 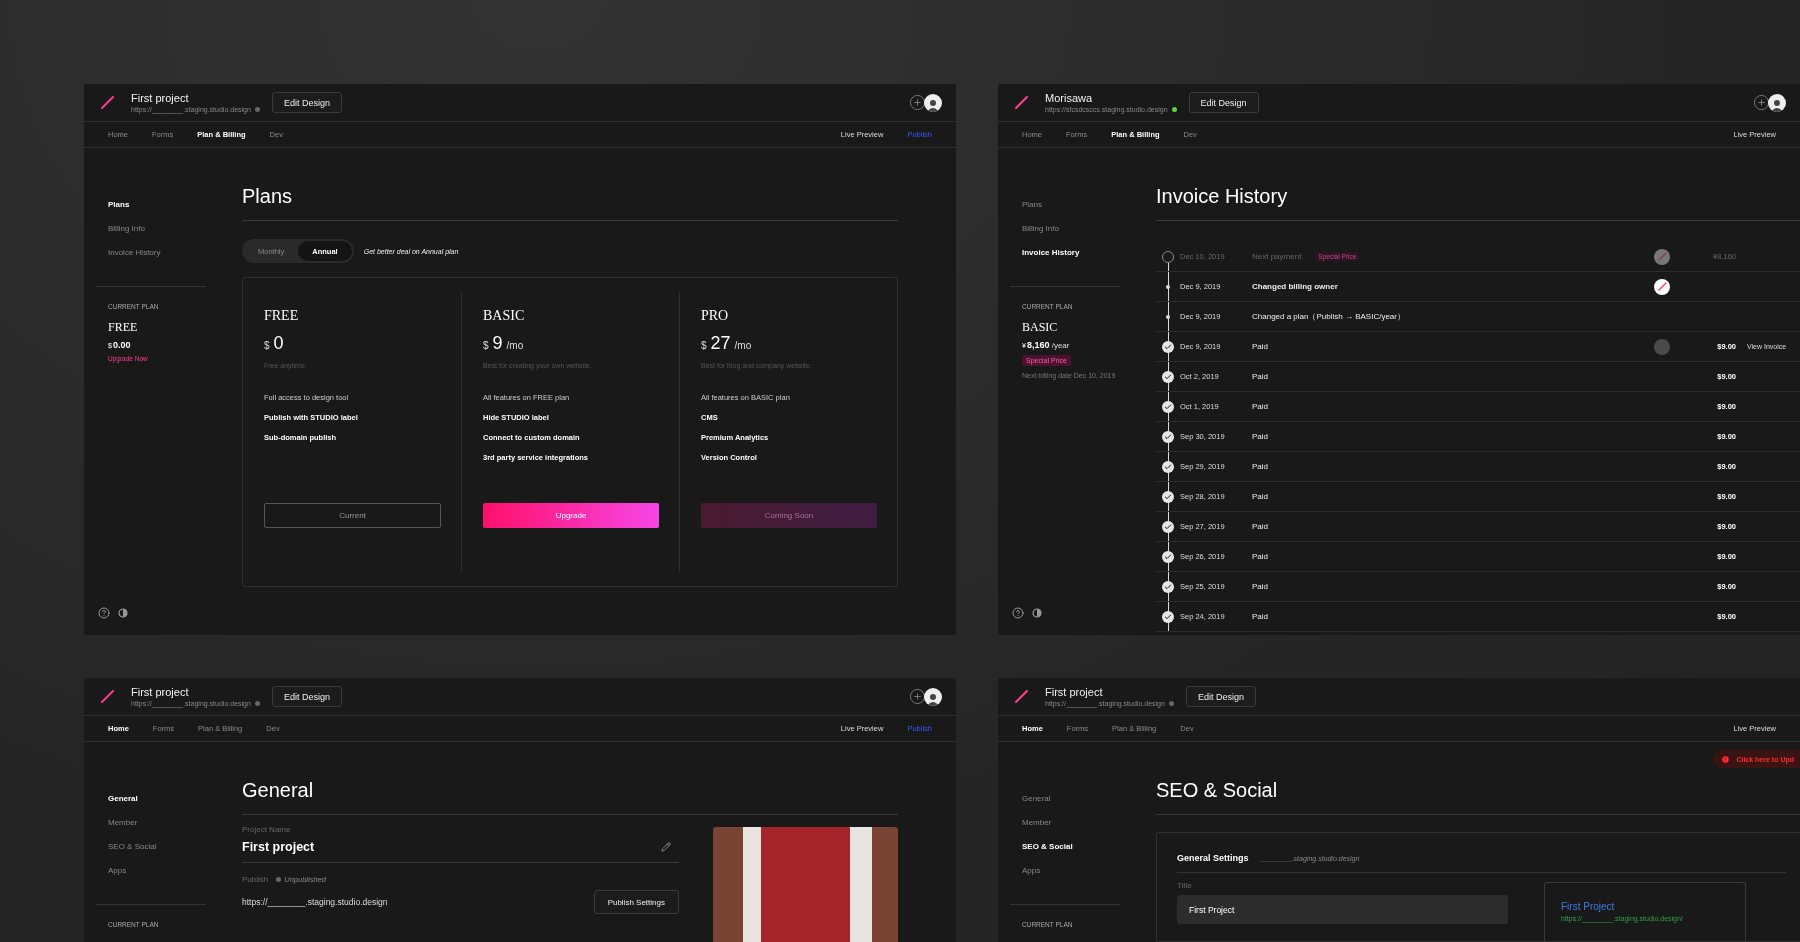 What do you see at coordinates (352, 515) in the screenshot?
I see `plan-button: Current` at bounding box center [352, 515].